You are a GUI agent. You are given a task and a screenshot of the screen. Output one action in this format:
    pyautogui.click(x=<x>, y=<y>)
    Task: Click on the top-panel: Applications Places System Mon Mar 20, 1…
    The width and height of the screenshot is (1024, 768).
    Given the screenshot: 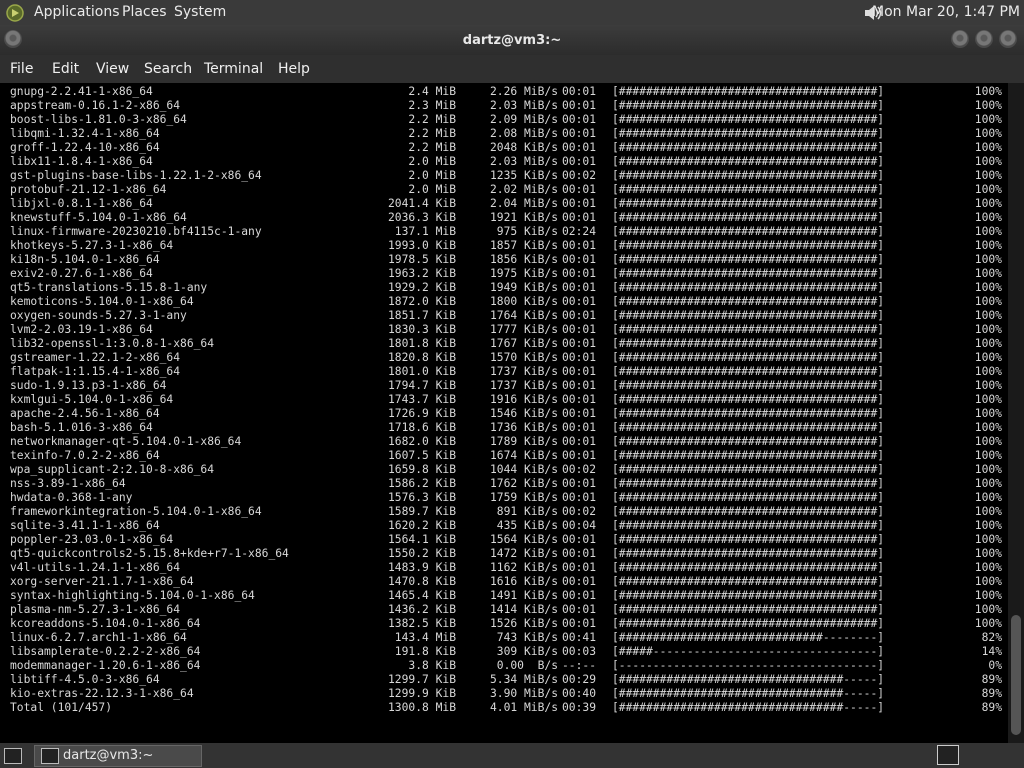 What is the action you would take?
    pyautogui.click(x=512, y=12)
    